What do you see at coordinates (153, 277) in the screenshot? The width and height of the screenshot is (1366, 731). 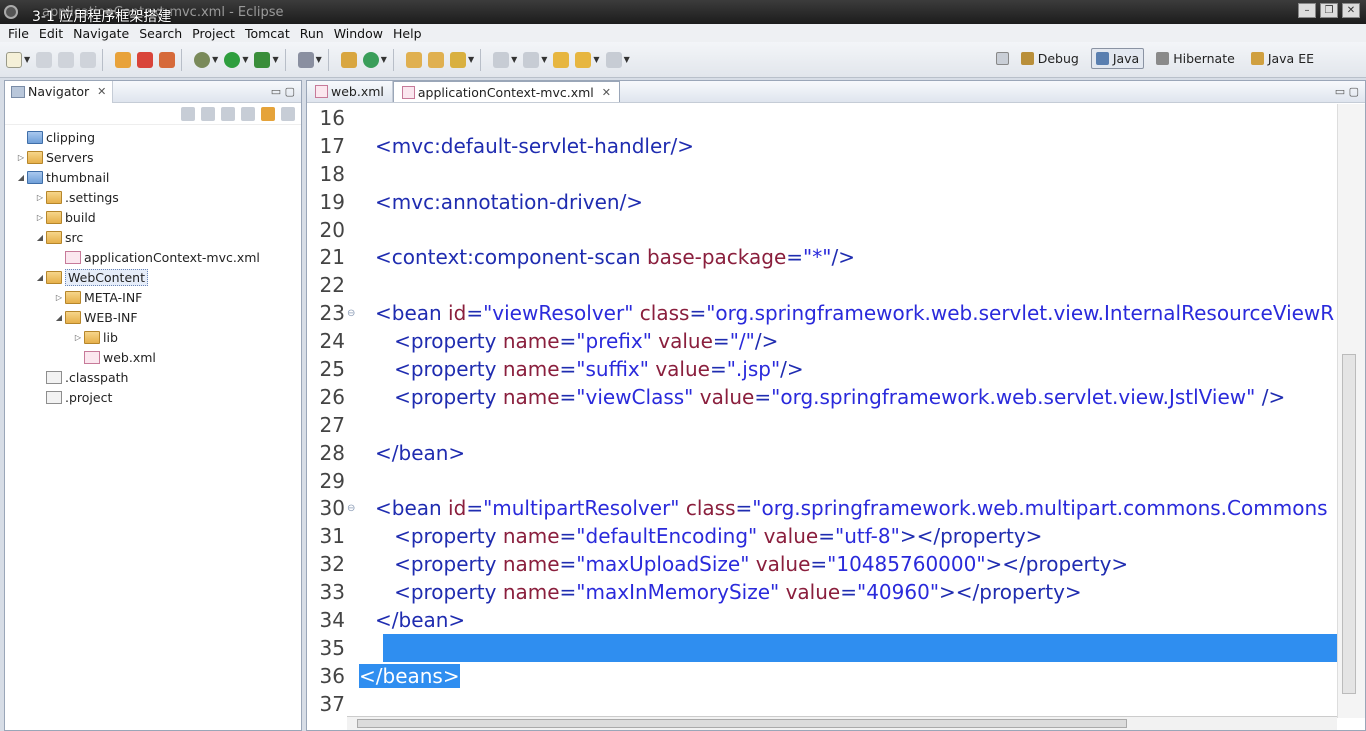 I see `tree-item: ◢ WebContent` at bounding box center [153, 277].